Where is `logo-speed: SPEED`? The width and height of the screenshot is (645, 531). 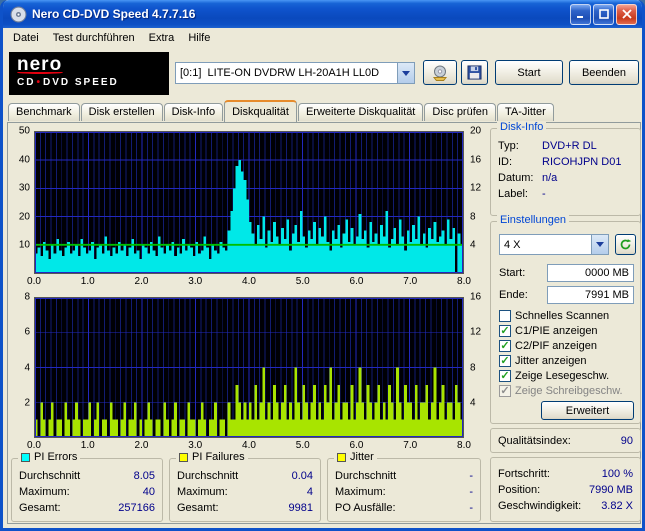 logo-speed: SPEED is located at coordinates (94, 82).